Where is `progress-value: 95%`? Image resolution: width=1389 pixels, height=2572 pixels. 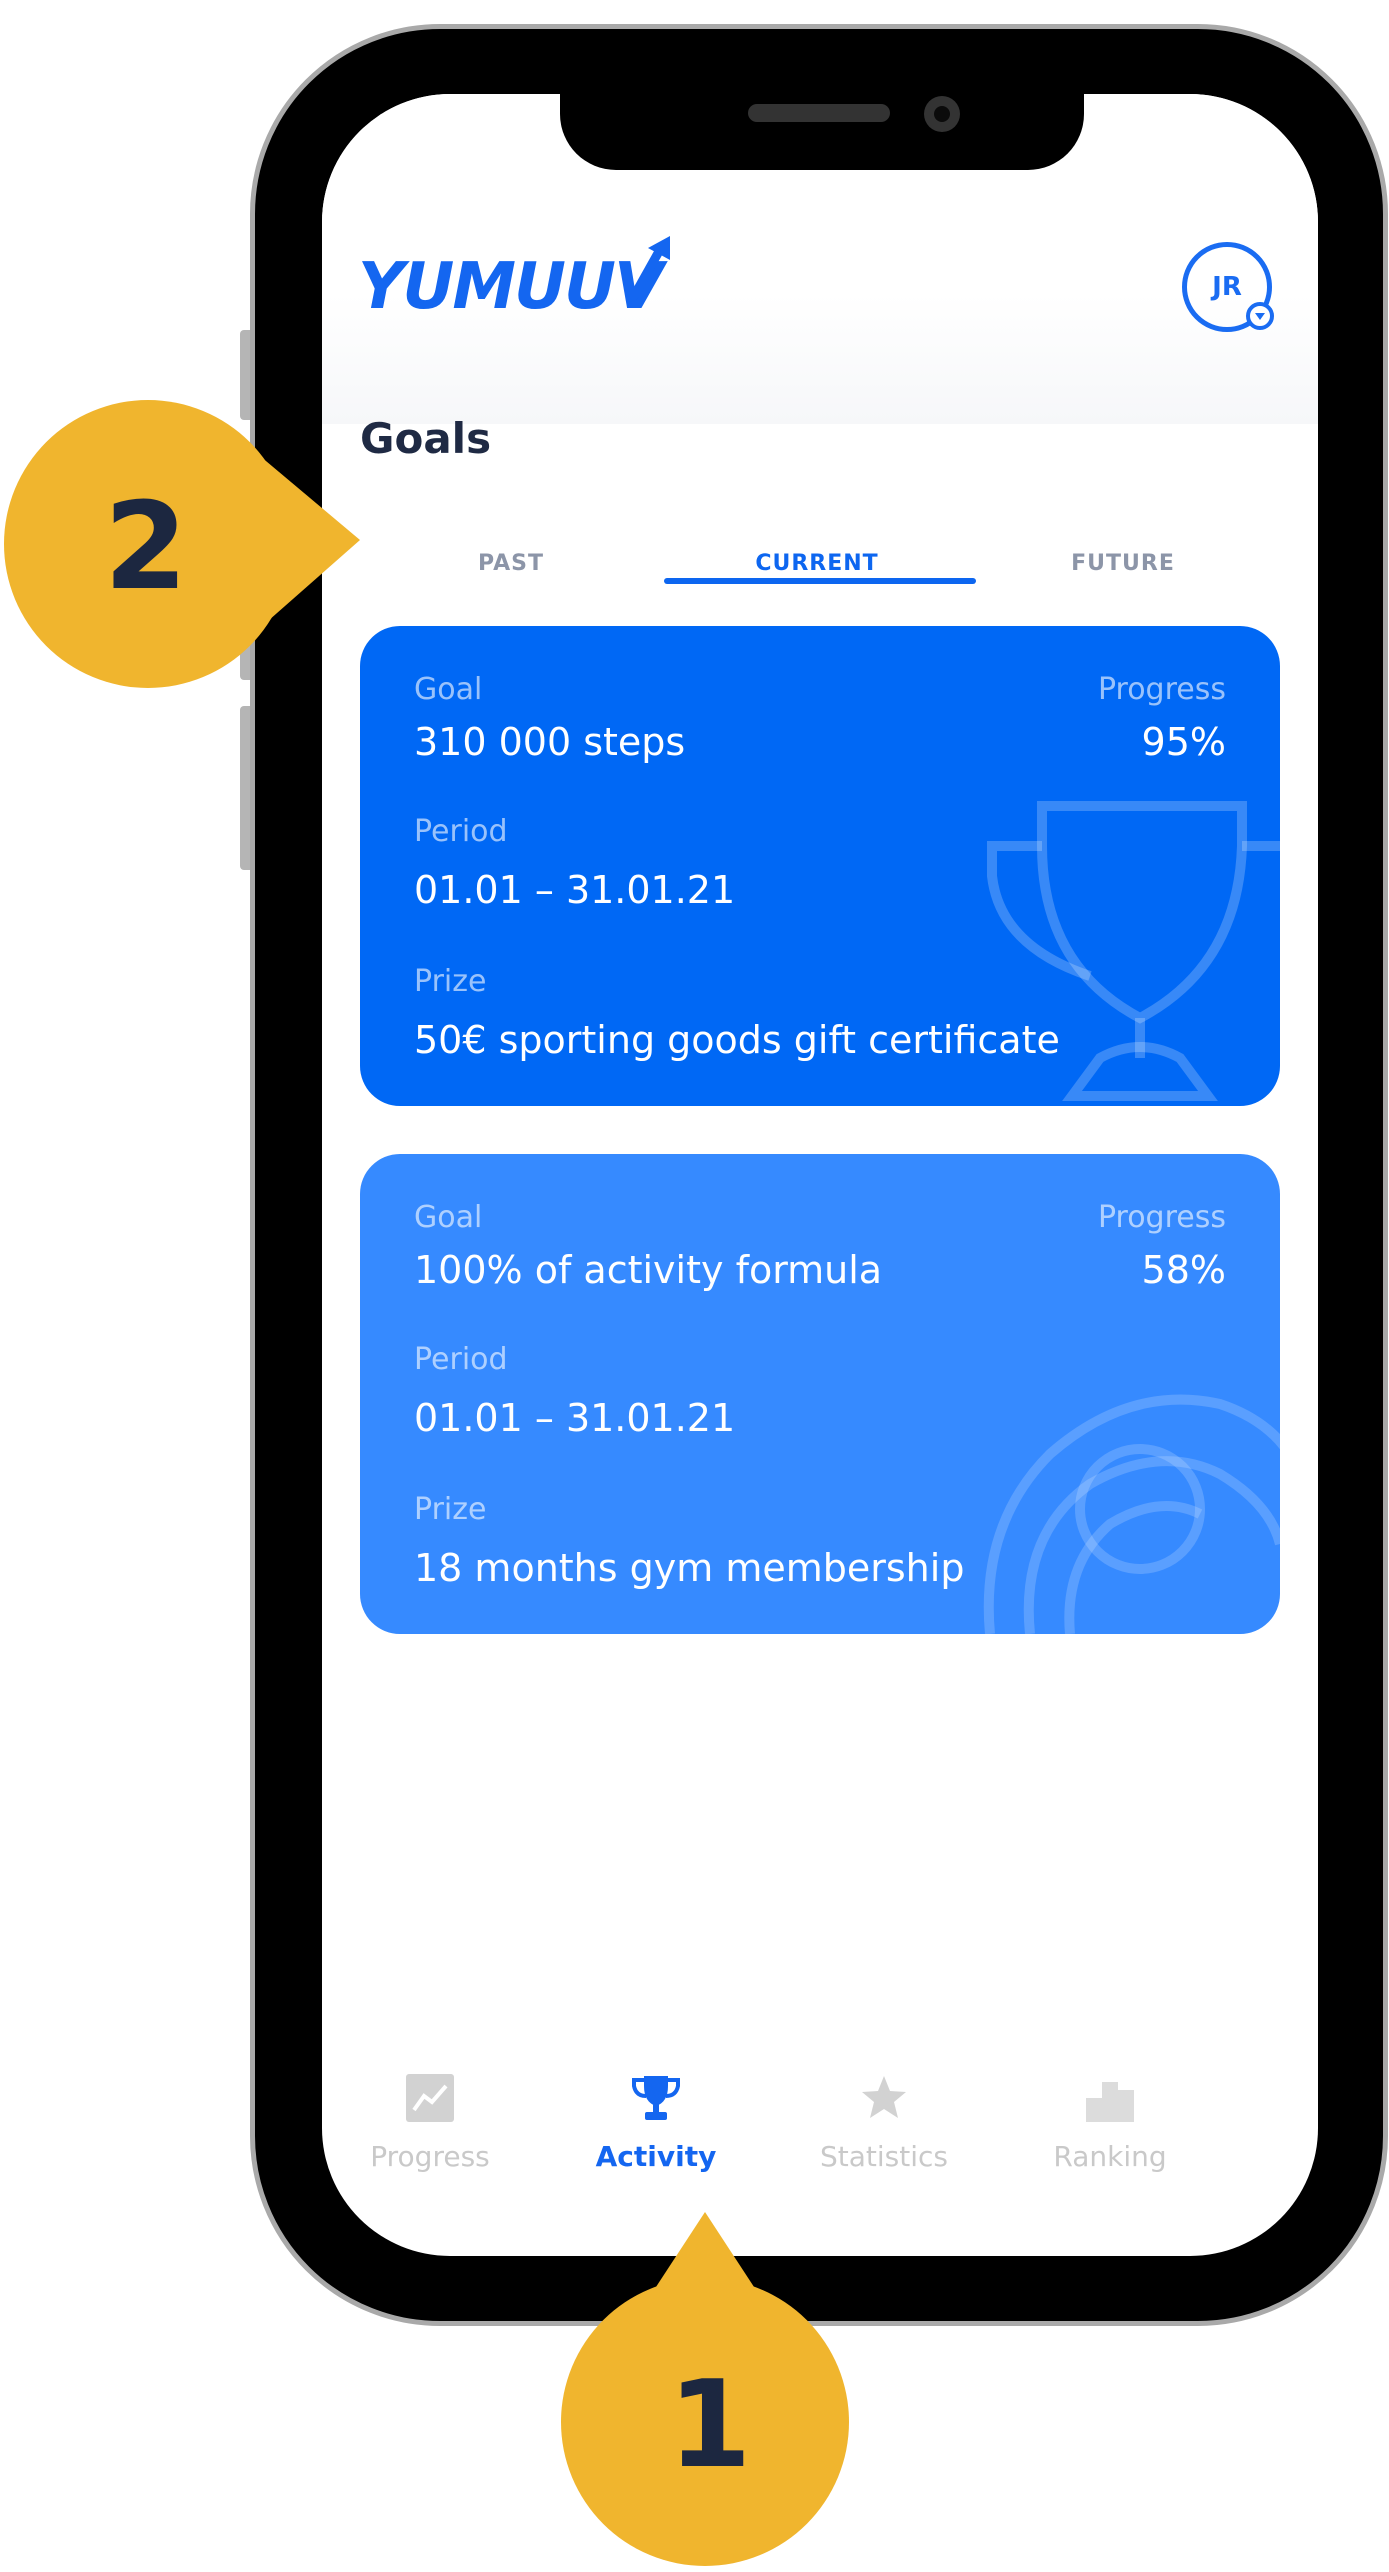
progress-value: 95% is located at coordinates (1183, 742).